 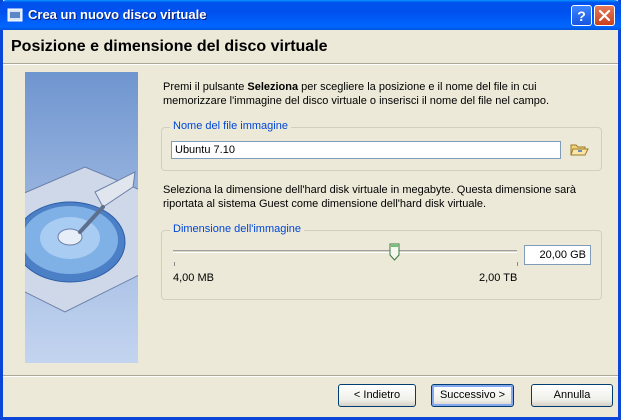 What do you see at coordinates (310, 15) in the screenshot?
I see `title-bar: Crea un nuovo disco virtuale ?` at bounding box center [310, 15].